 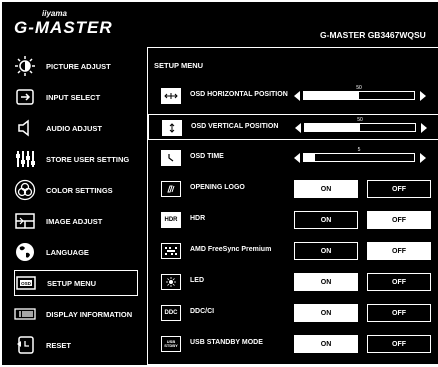 I want to click on row-opening-logo: OPENING LOGO ON OFF, so click(x=293, y=189).